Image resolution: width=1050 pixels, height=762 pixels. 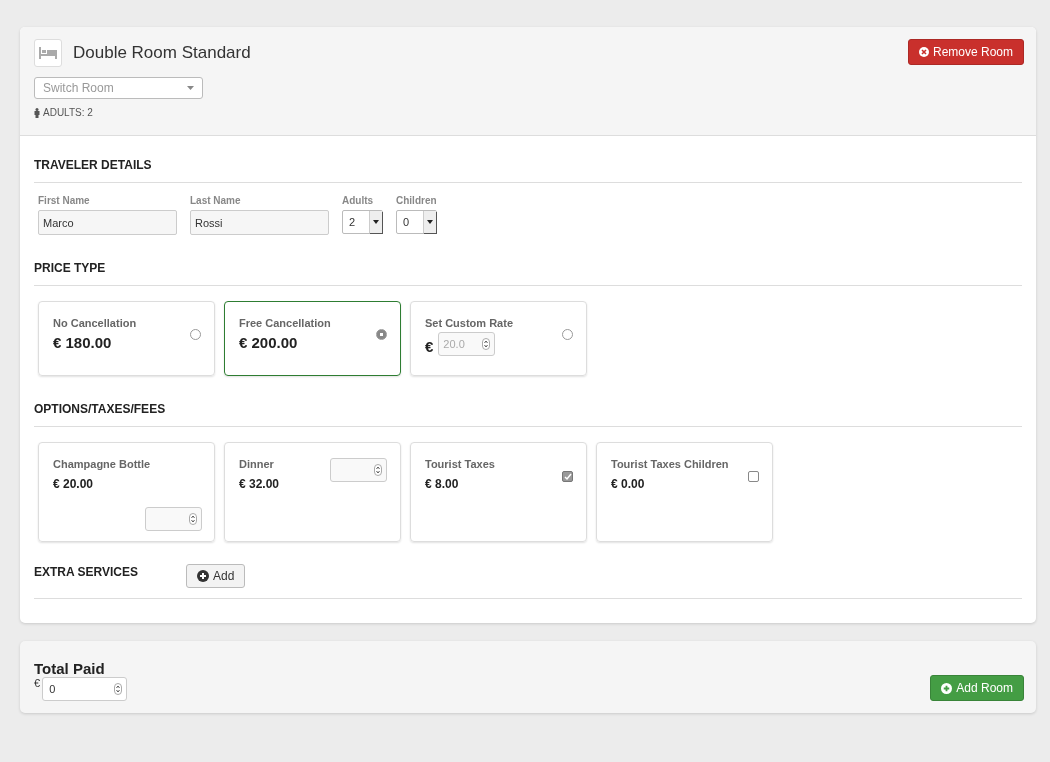 I want to click on text-field: Rossi, so click(x=259, y=222).